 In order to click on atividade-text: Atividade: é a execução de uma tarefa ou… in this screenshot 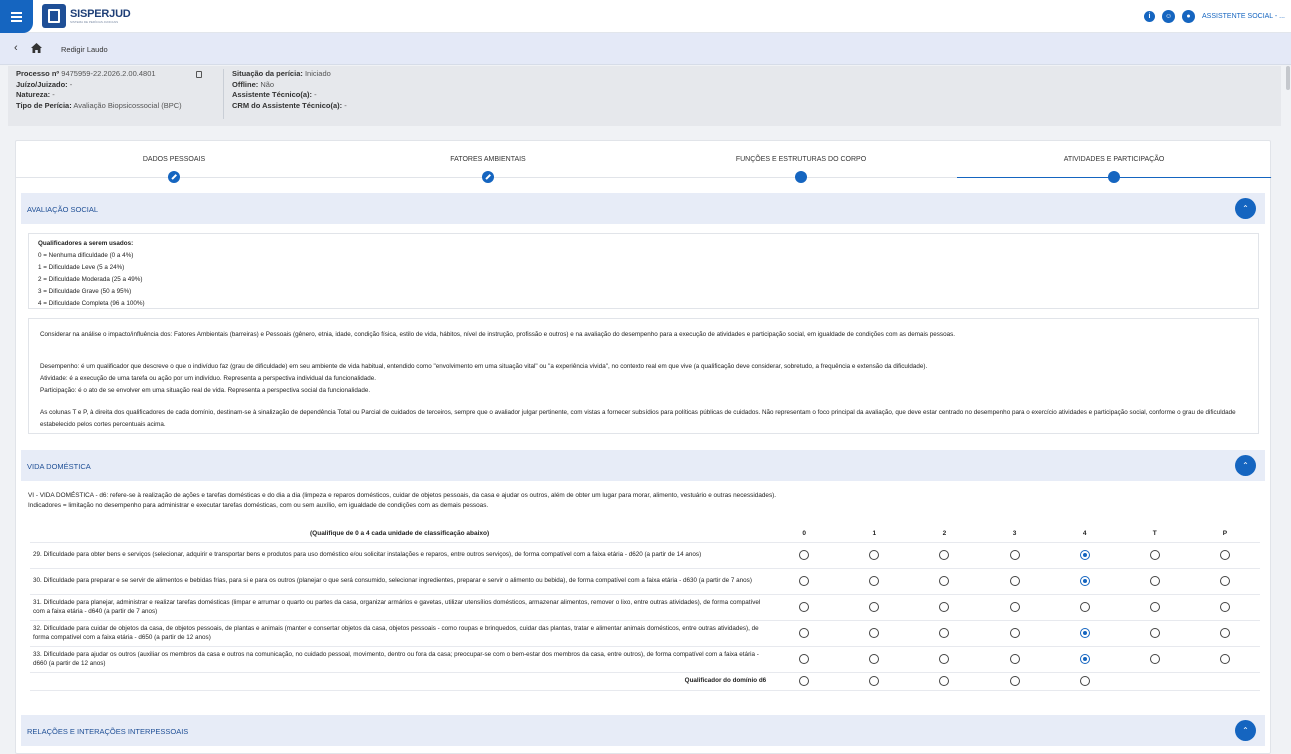, I will do `click(208, 378)`.